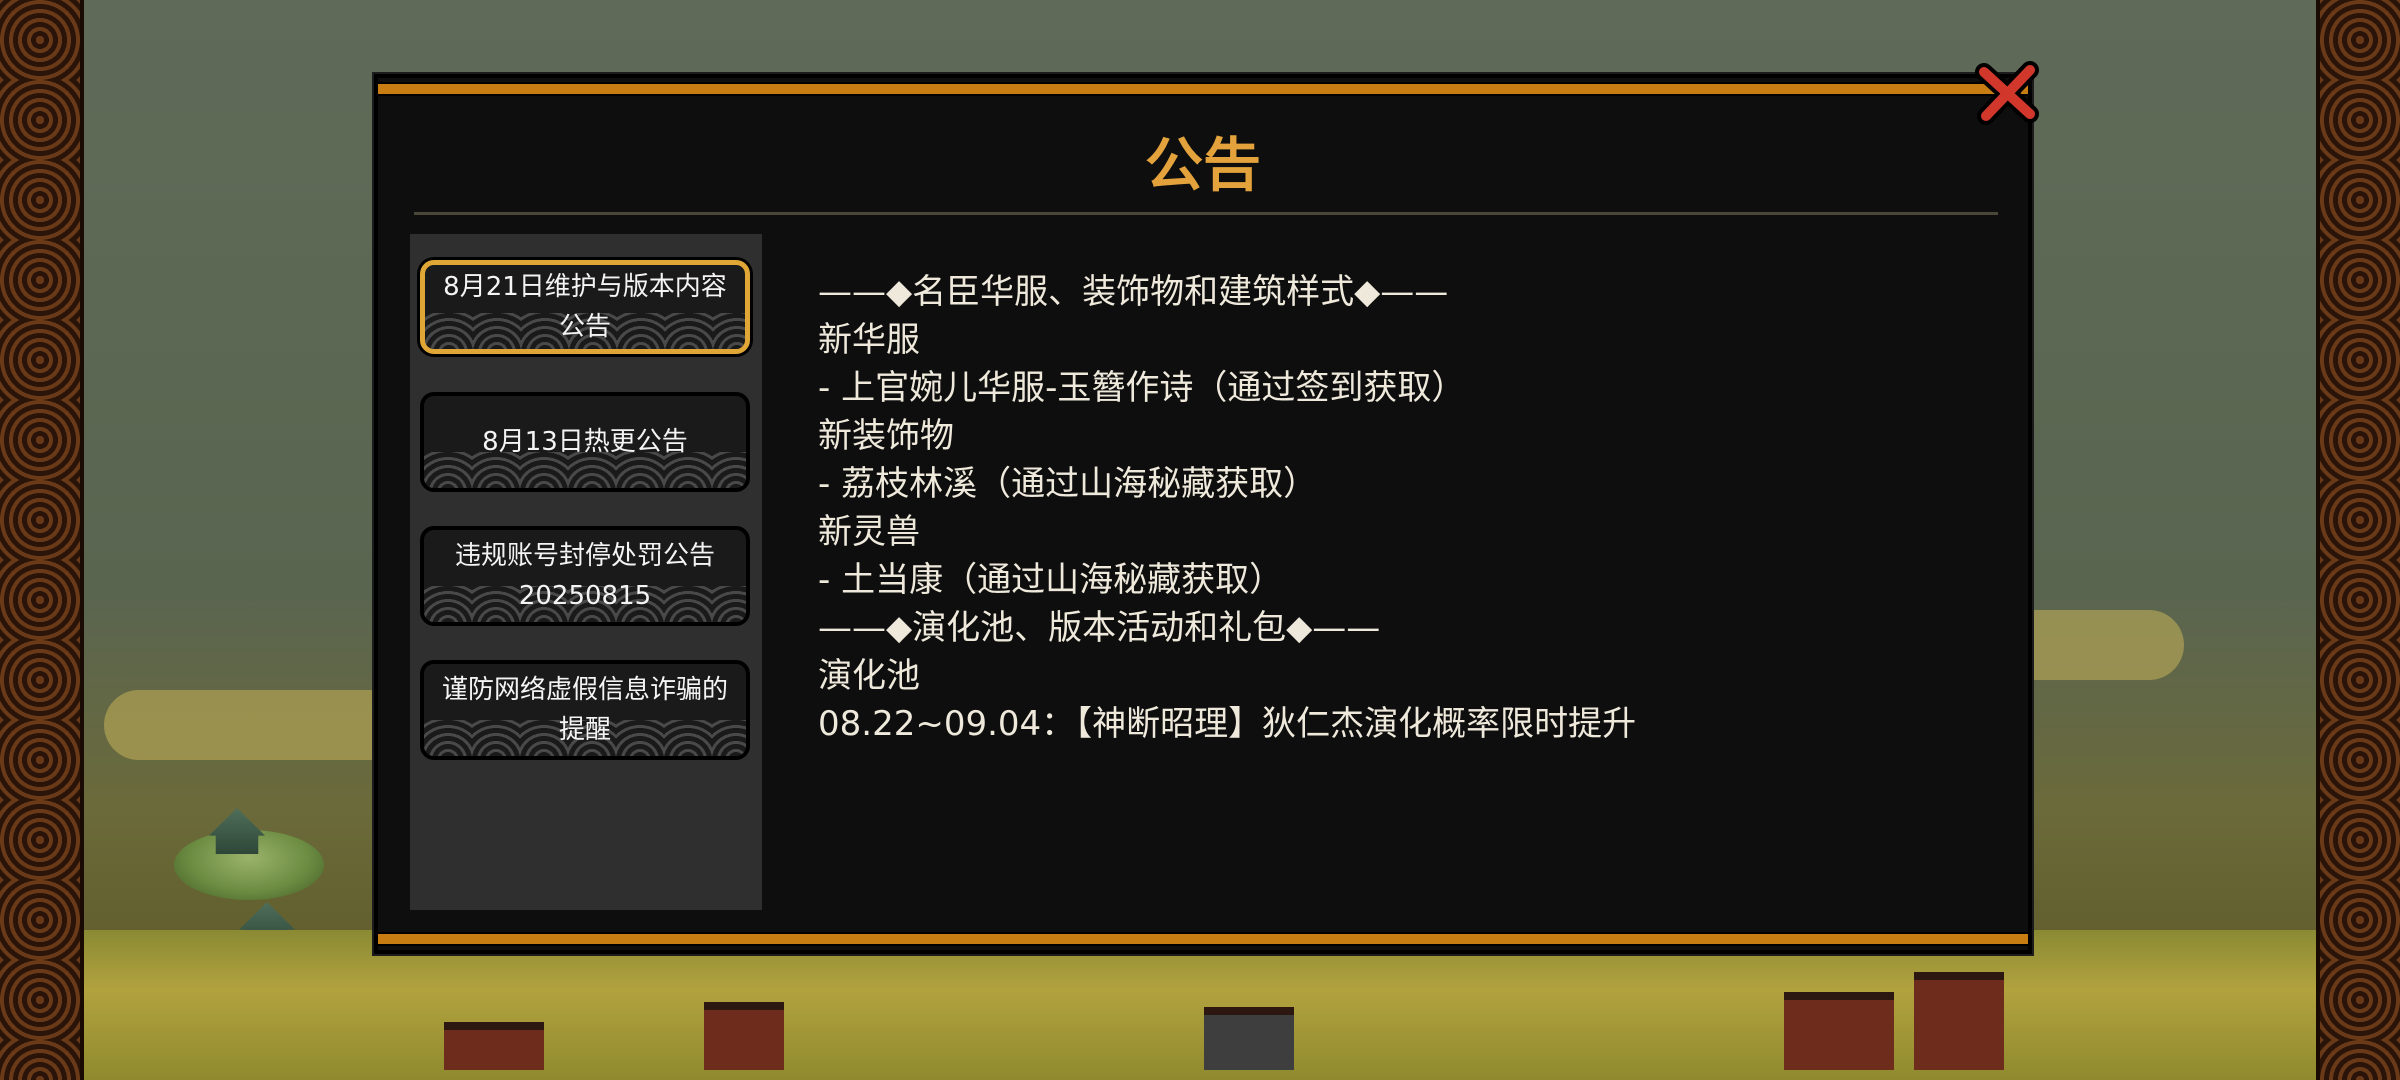 This screenshot has height=1080, width=2400. I want to click on content-line: ——◆名臣华服、装饰物和建筑样式◆——, so click(1133, 292).